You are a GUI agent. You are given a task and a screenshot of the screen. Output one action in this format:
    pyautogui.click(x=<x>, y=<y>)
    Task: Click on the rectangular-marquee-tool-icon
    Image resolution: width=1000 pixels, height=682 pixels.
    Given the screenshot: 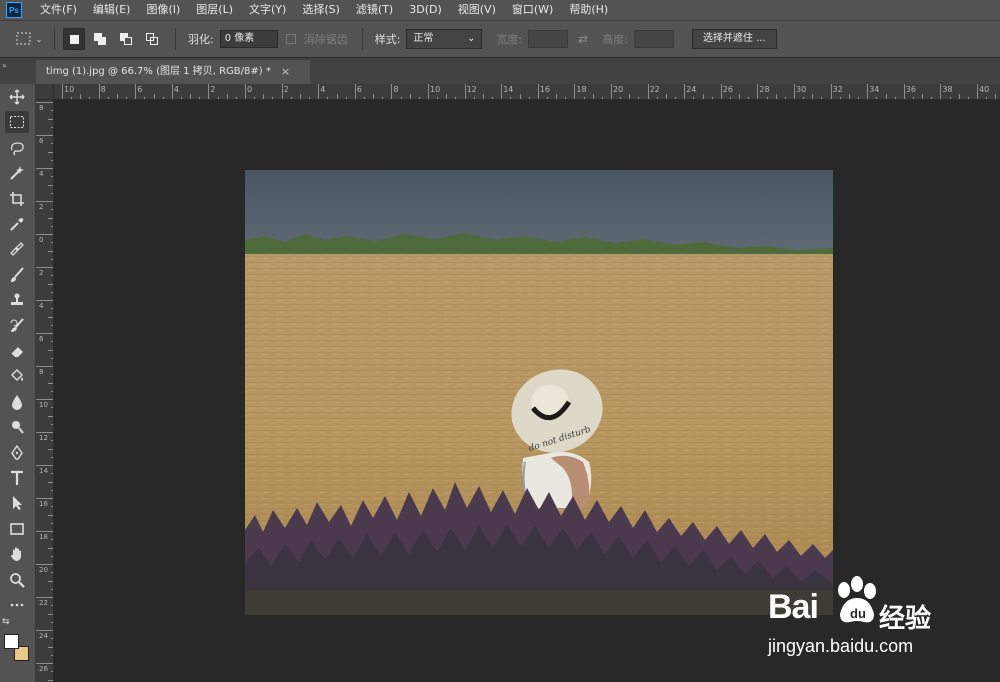 What is the action you would take?
    pyautogui.click(x=17, y=122)
    